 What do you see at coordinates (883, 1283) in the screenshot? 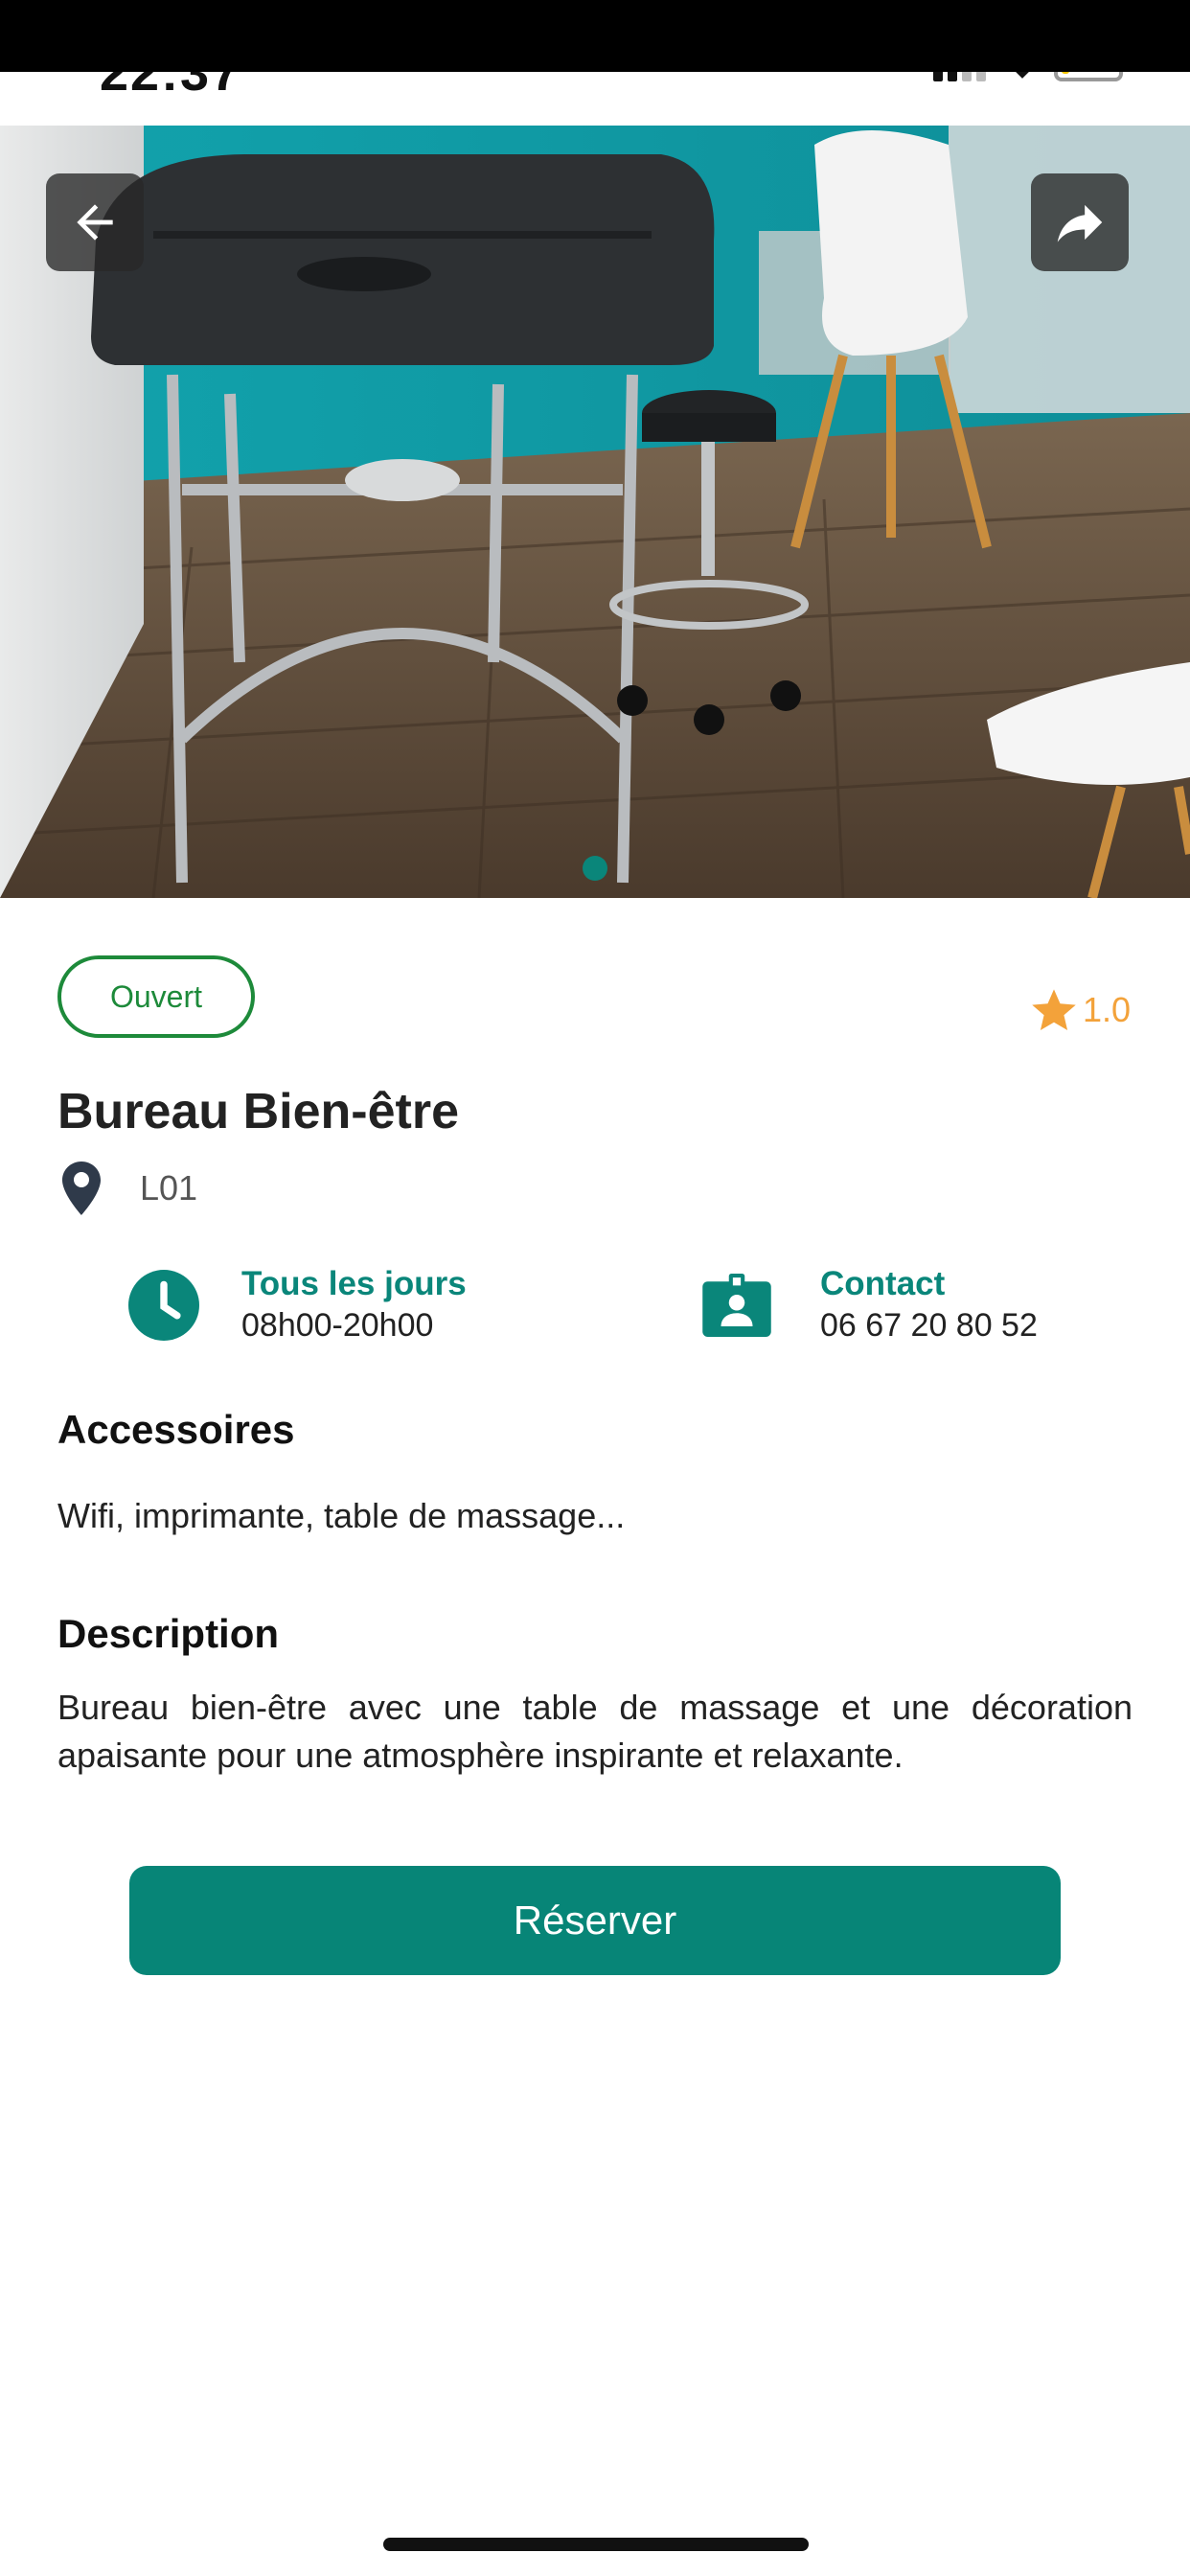
I see `contact-label: Contact` at bounding box center [883, 1283].